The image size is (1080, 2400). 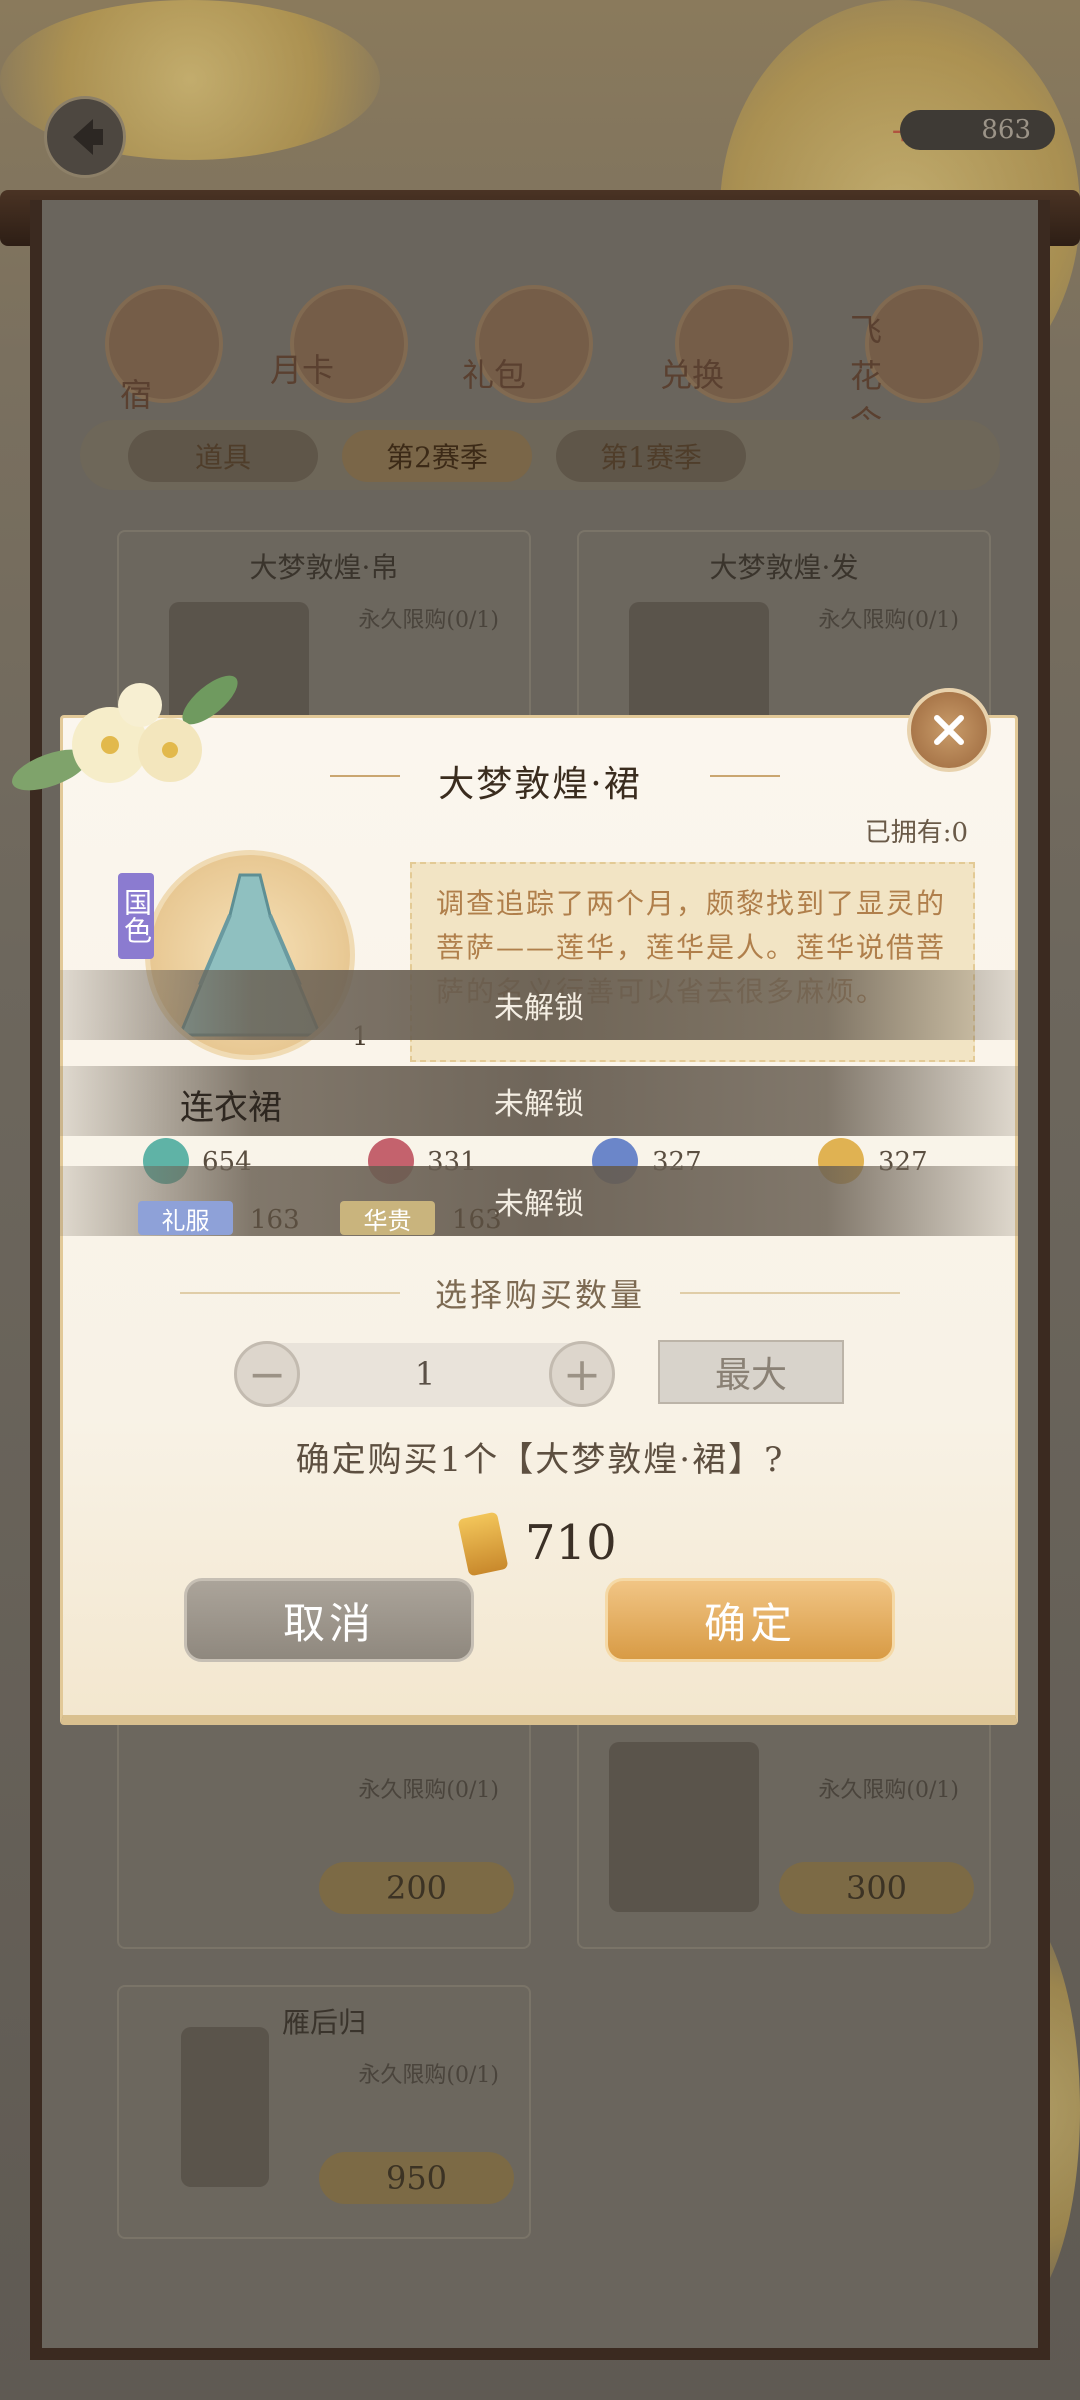 I want to click on dialog-title: 大梦敦煌·裙, so click(x=540, y=784).